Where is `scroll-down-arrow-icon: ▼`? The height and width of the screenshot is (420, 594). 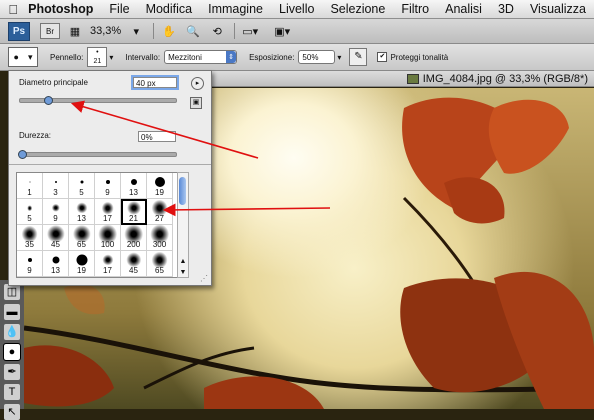 scroll-down-arrow-icon: ▼ is located at coordinates (183, 272).